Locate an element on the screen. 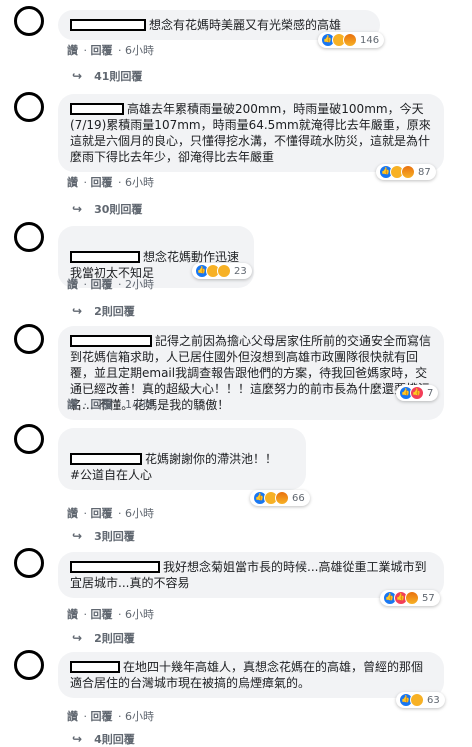  view-replies: ↪ 30則回覆 is located at coordinates (107, 209).